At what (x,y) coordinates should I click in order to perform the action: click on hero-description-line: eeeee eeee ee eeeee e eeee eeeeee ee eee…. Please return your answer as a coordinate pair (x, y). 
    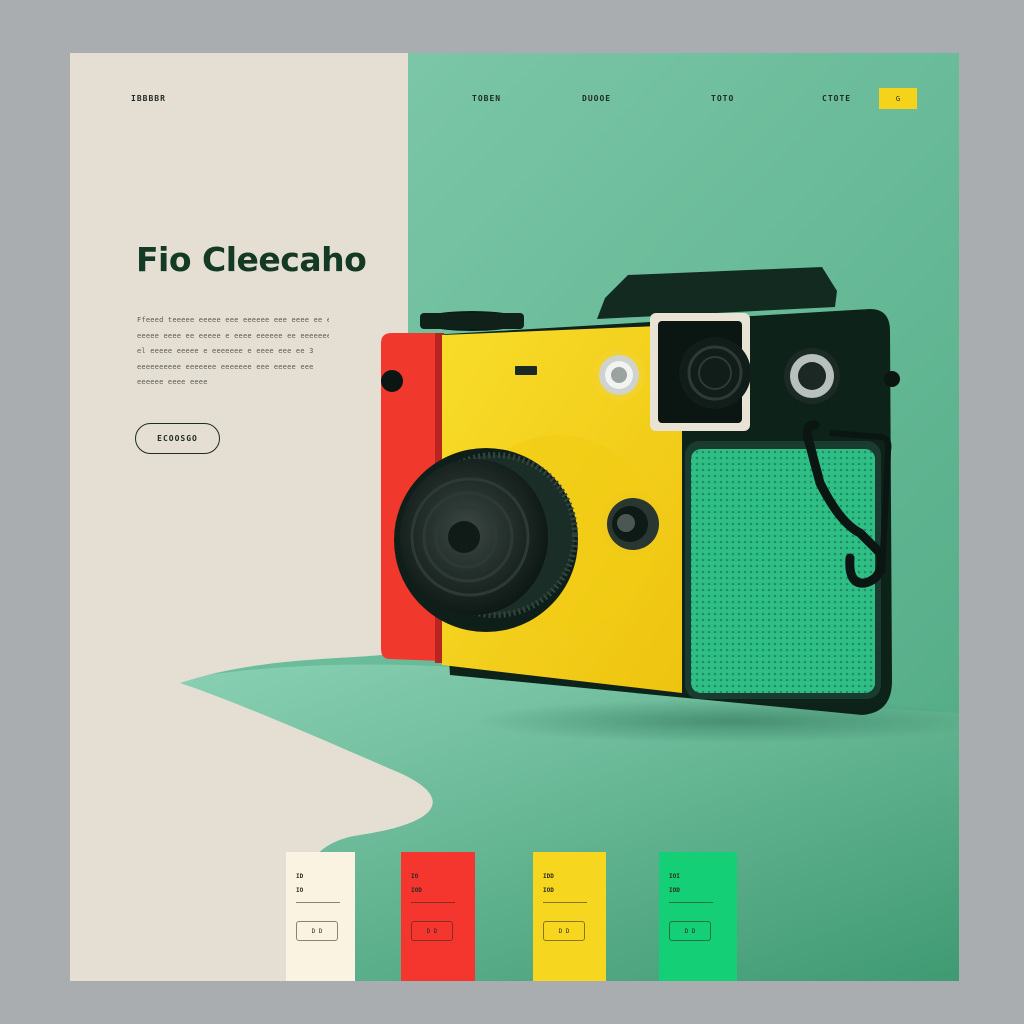
    Looking at the image, I should click on (233, 335).